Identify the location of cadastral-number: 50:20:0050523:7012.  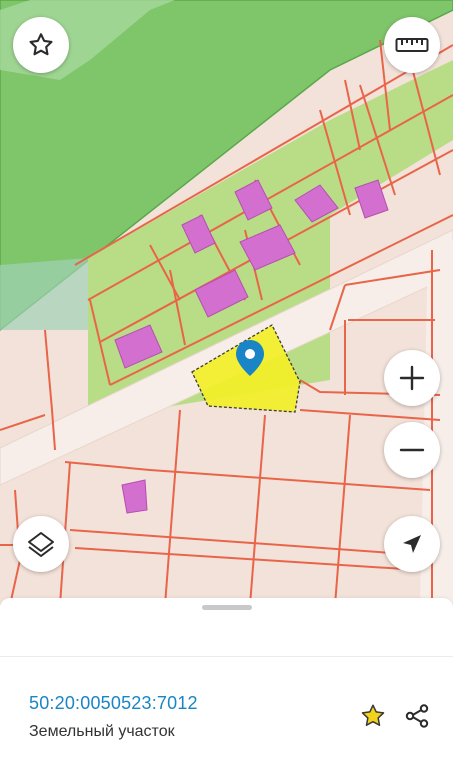
(113, 703).